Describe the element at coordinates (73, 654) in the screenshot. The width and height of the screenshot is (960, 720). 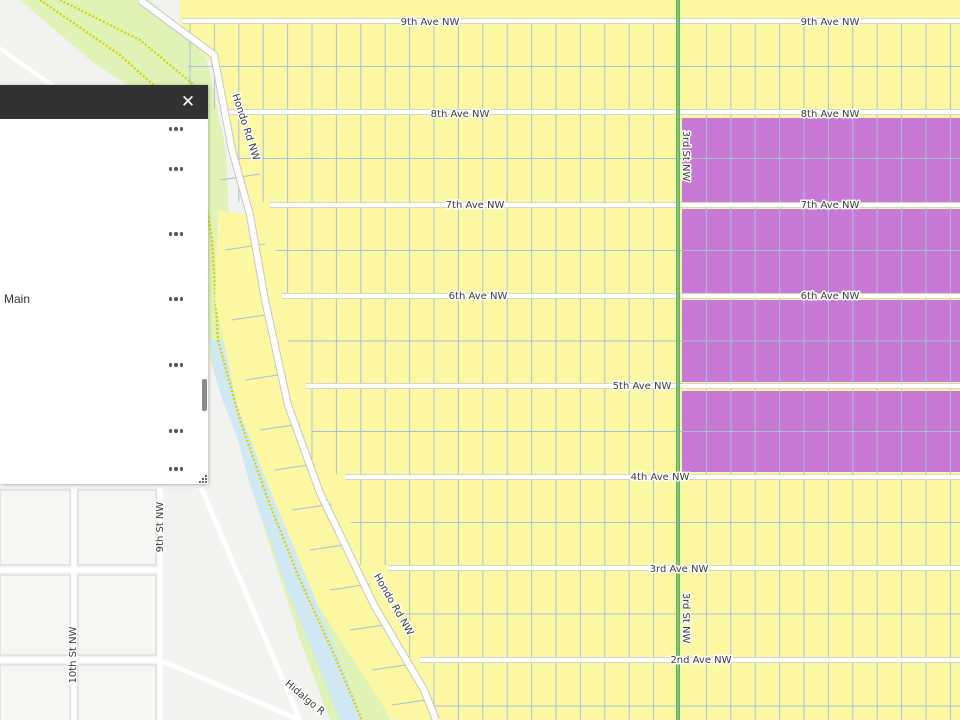
I see `label-10th-st: 10th St NW` at that location.